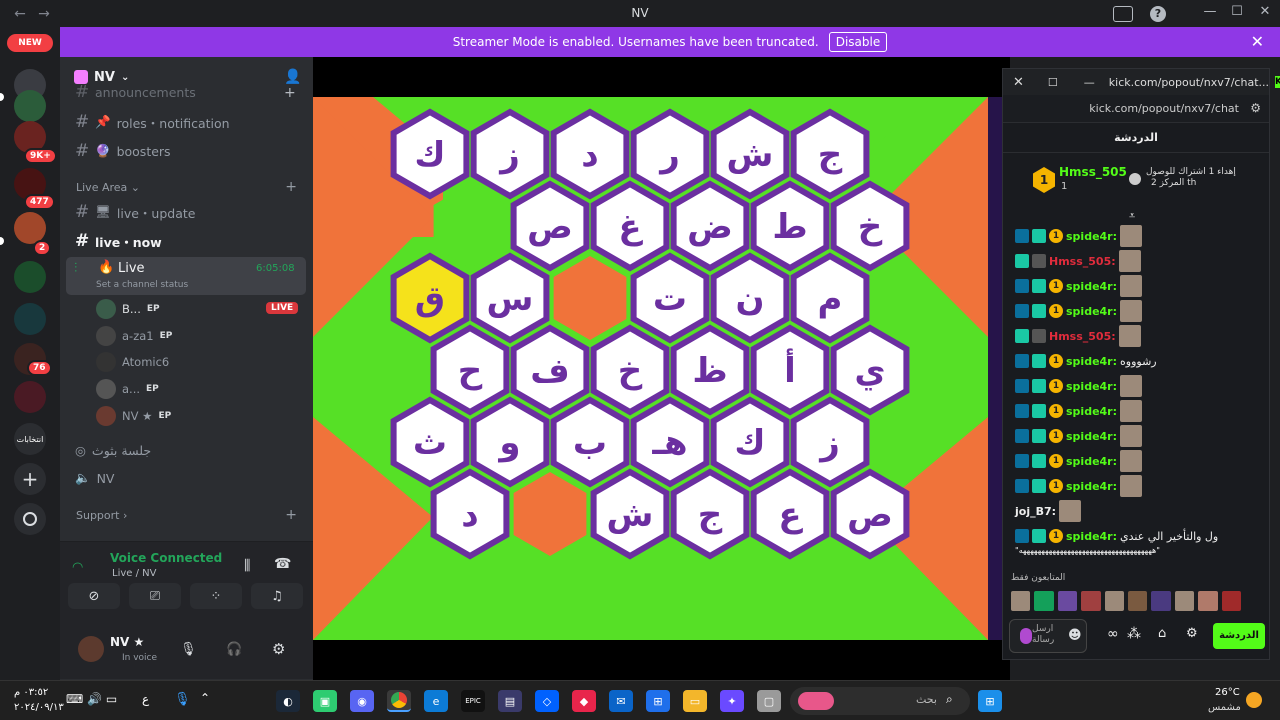  I want to click on discord-icon: ◉, so click(362, 701).